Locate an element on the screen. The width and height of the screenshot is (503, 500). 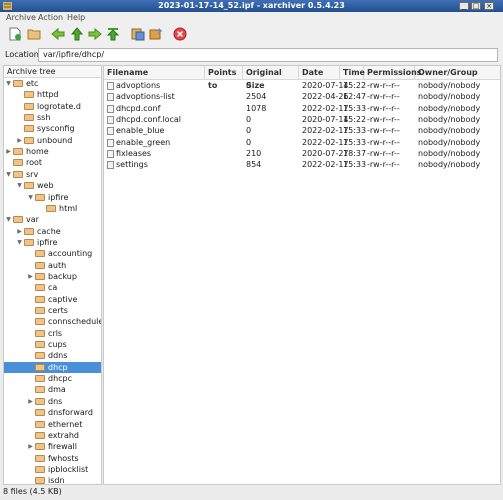
up-icon is located at coordinates (77, 34).